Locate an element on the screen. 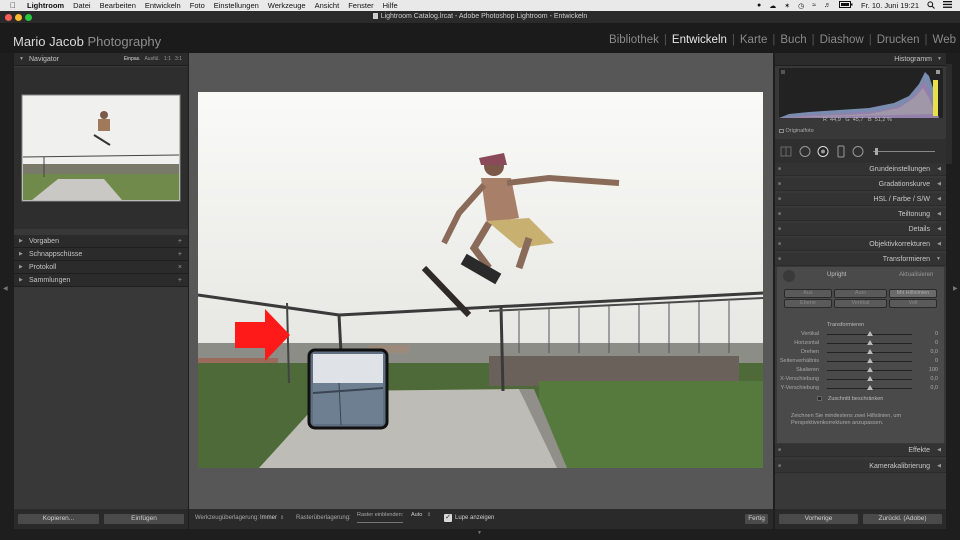  section-vorgaben: ▶ Vorgaben + is located at coordinates (101, 241).